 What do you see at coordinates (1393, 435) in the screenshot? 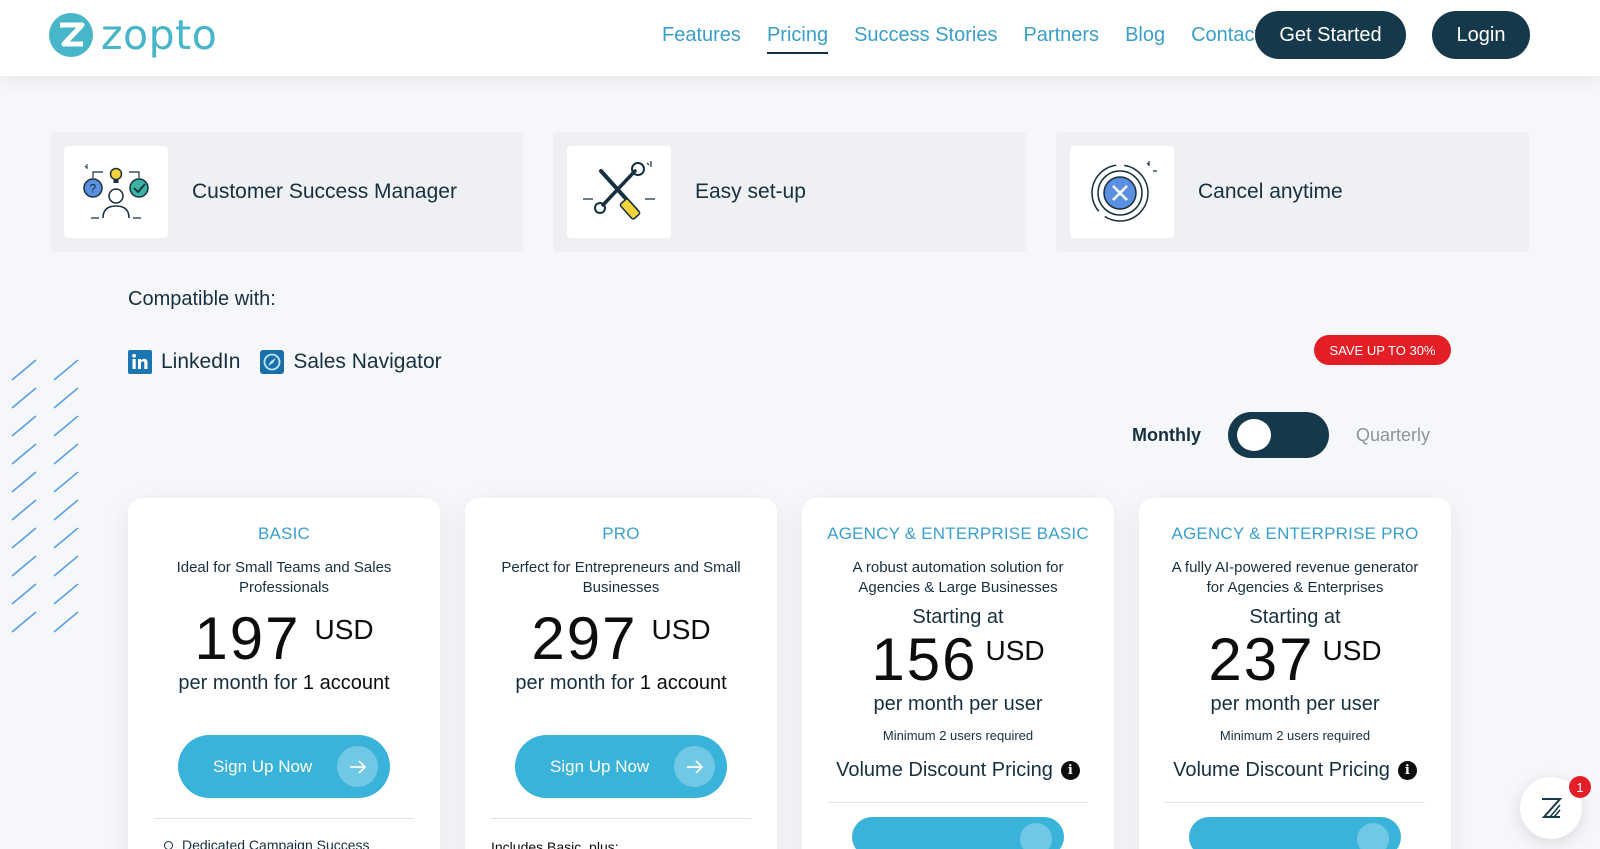
I see `quarterly-label: Quarterly` at bounding box center [1393, 435].